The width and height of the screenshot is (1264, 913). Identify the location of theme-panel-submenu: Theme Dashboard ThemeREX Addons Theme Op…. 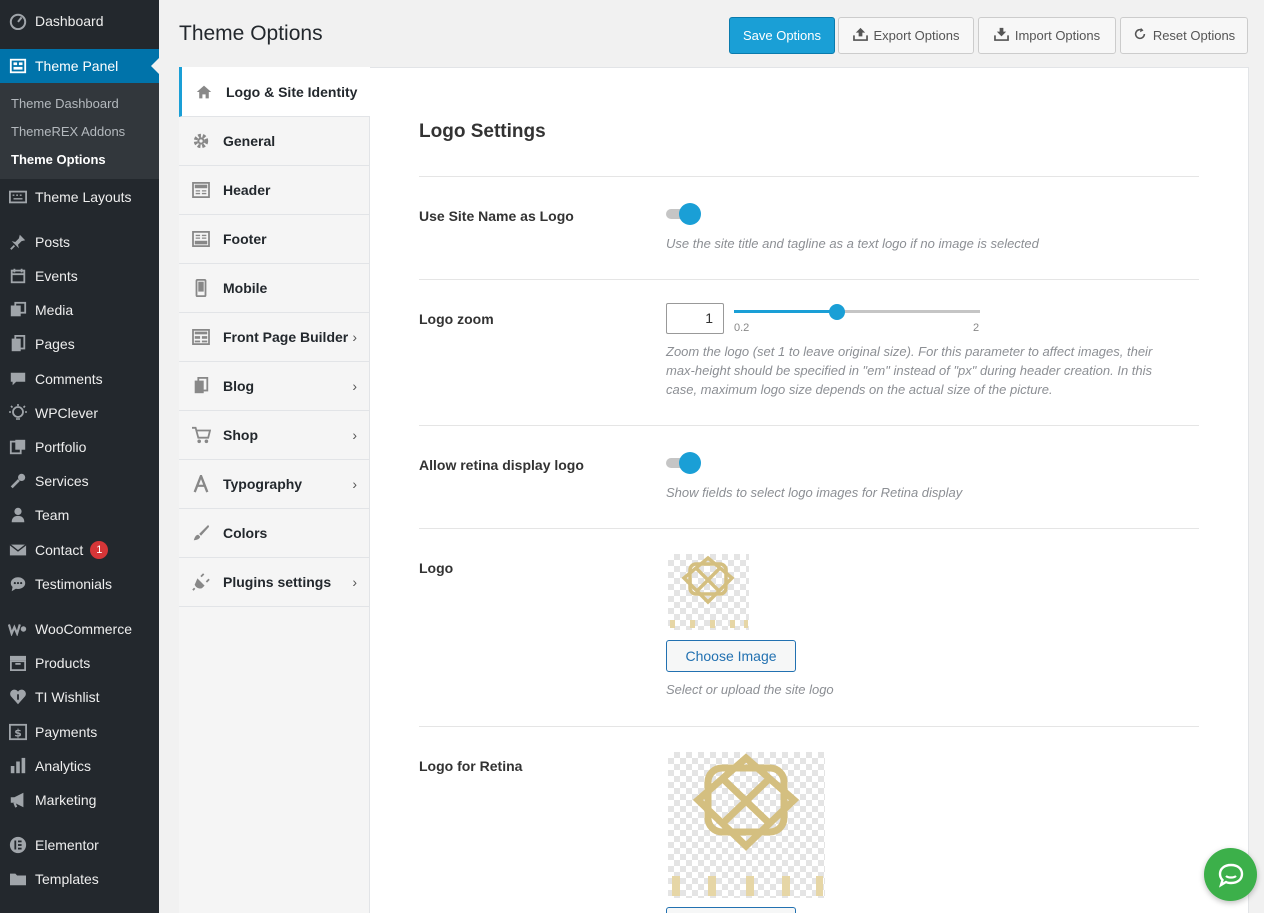
(79, 131).